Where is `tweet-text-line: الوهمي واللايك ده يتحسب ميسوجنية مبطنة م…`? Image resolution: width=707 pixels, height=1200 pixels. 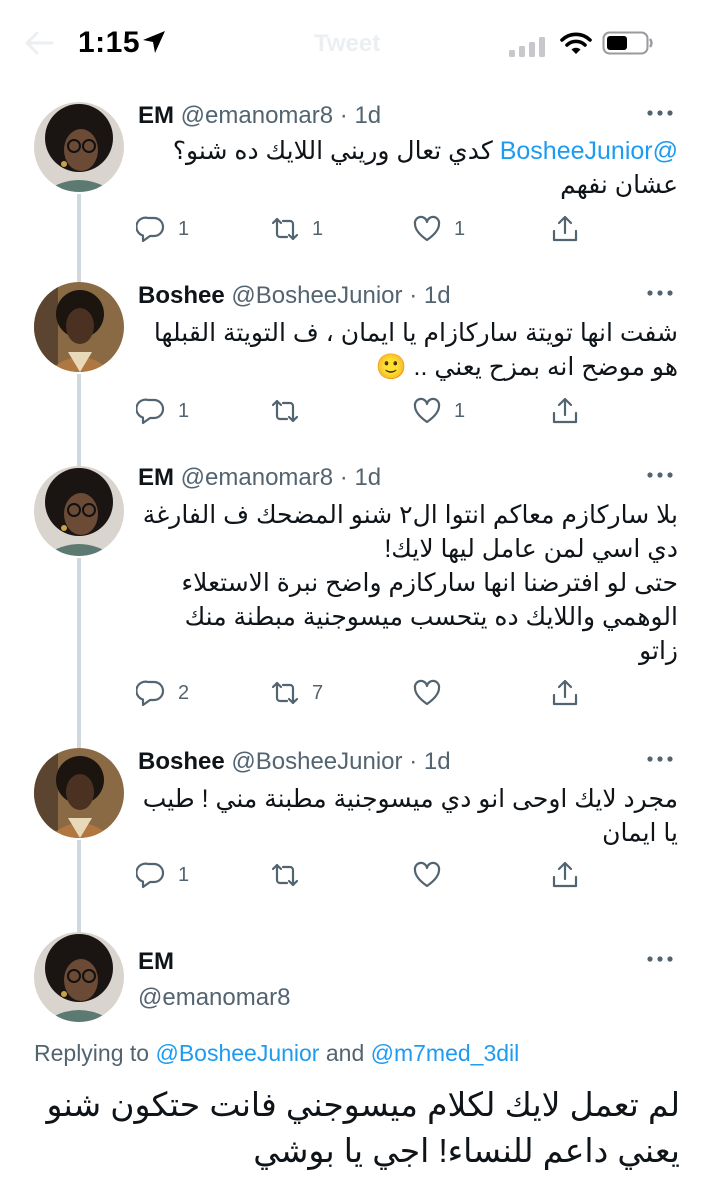 tweet-text-line: الوهمي واللايك ده يتحسب ميسوجنية مبطنة م… is located at coordinates (431, 617).